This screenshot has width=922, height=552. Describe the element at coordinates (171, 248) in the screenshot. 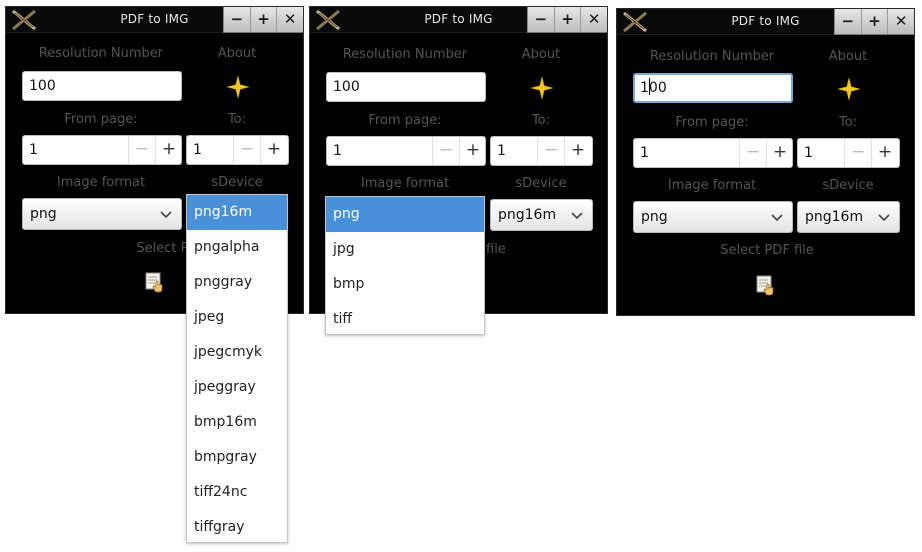

I see `select-pdf-label: Select PDF` at that location.